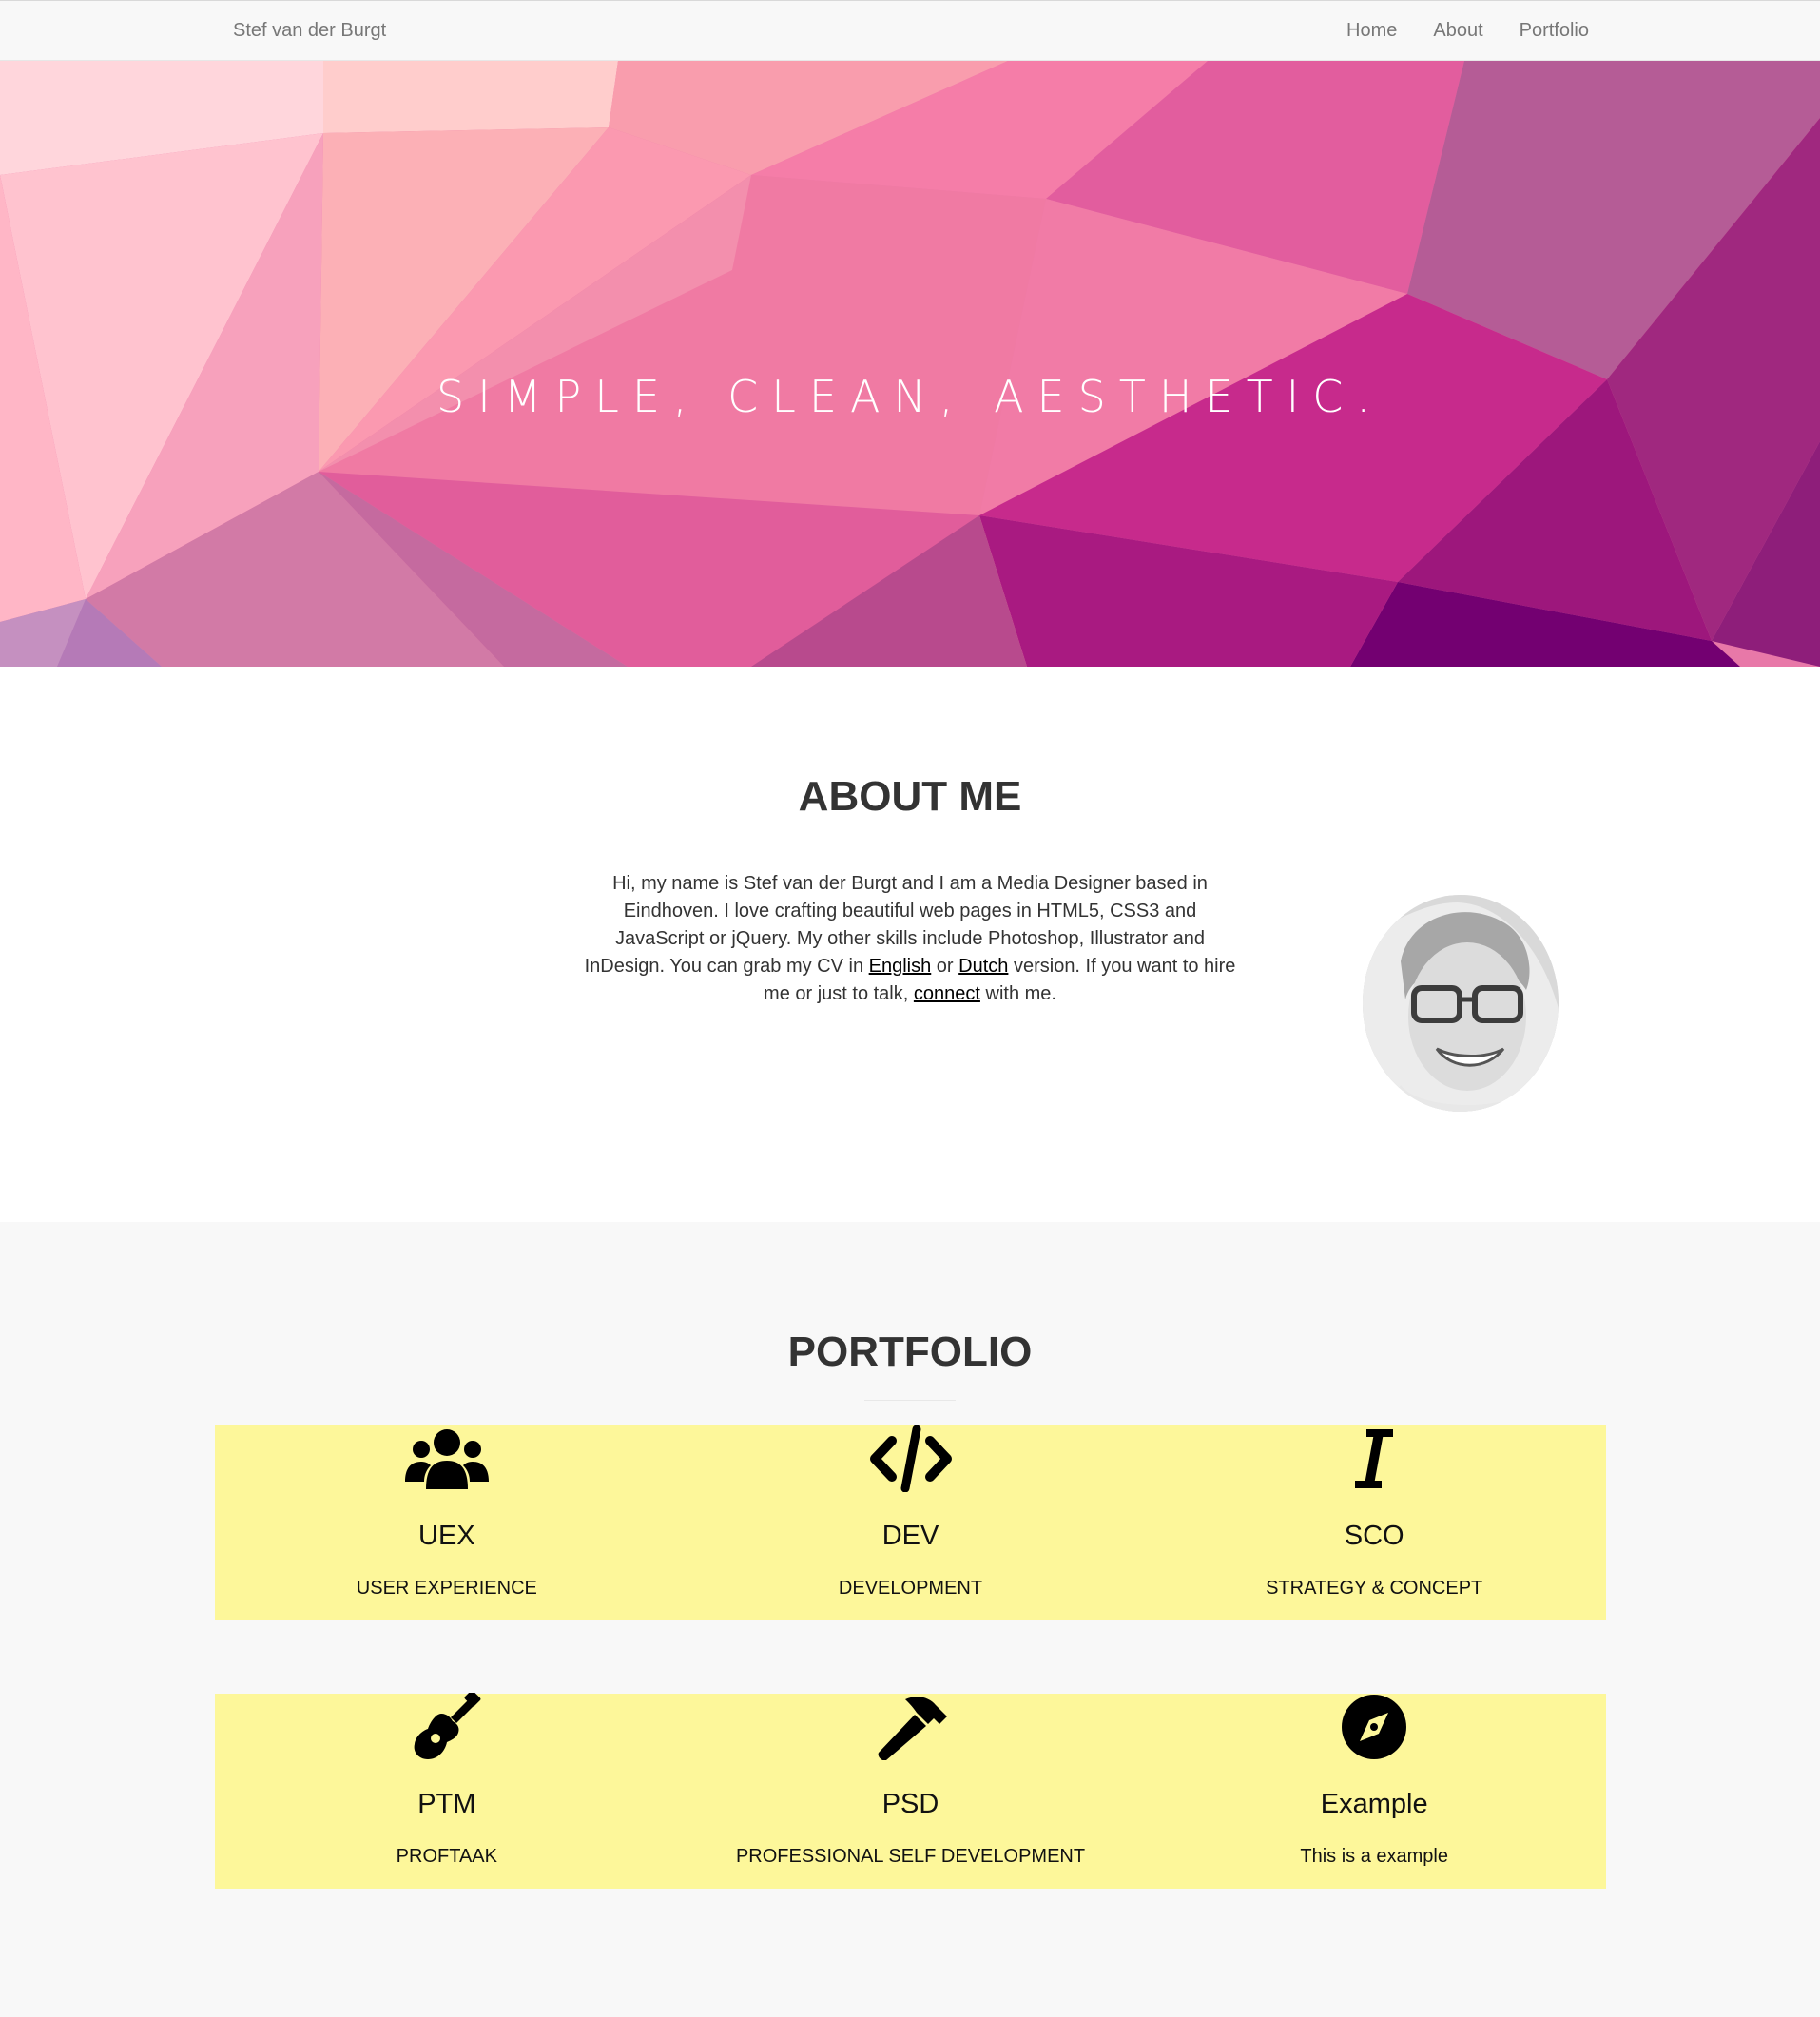 This screenshot has width=1820, height=2017. Describe the element at coordinates (910, 1400) in the screenshot. I see `portfolio-divider` at that location.